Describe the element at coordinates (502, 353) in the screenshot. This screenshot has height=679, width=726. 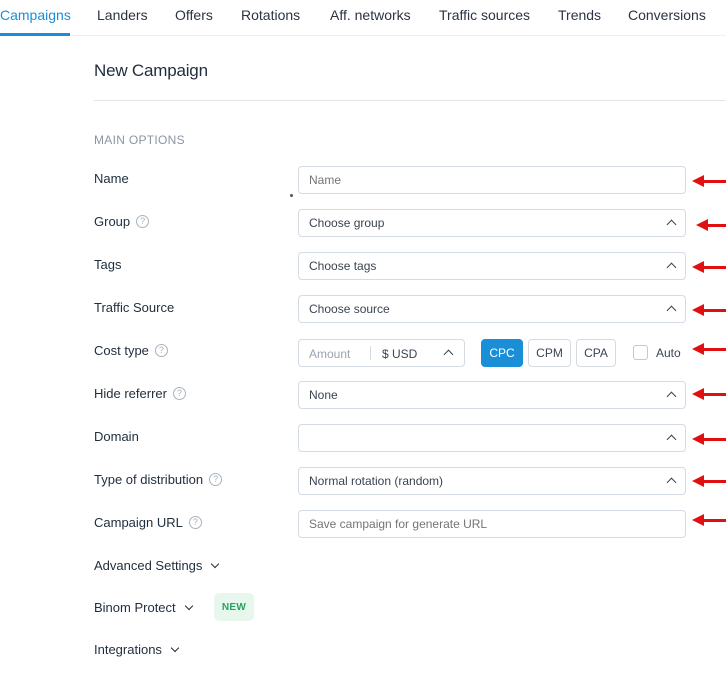
I see `cost-type-cpc-button: CPC` at that location.